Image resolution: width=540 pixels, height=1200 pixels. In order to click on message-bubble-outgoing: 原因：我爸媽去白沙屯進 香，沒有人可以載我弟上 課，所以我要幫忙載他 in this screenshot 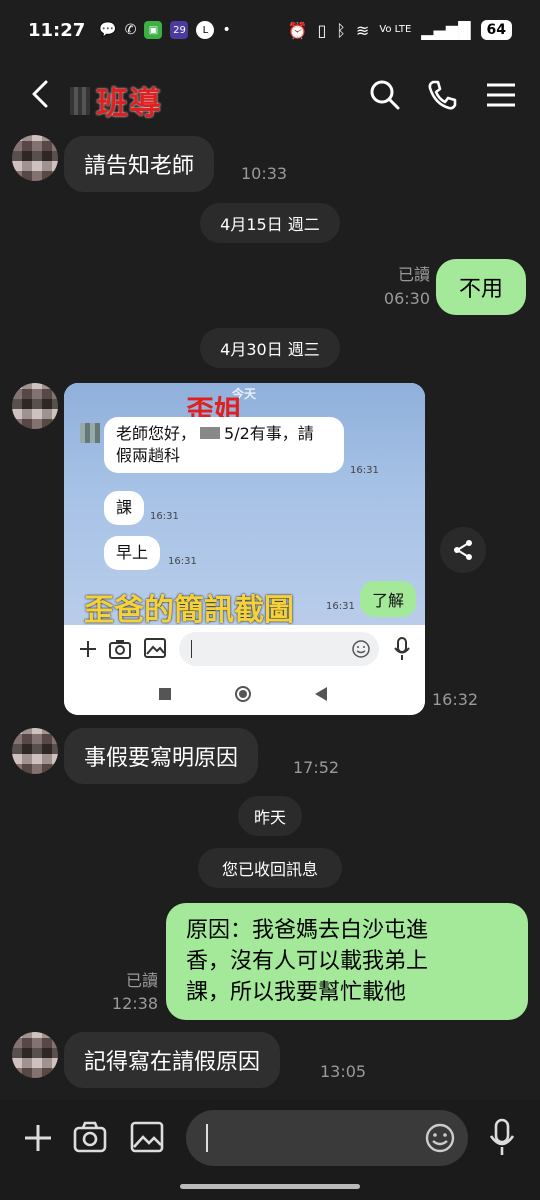, I will do `click(347, 961)`.